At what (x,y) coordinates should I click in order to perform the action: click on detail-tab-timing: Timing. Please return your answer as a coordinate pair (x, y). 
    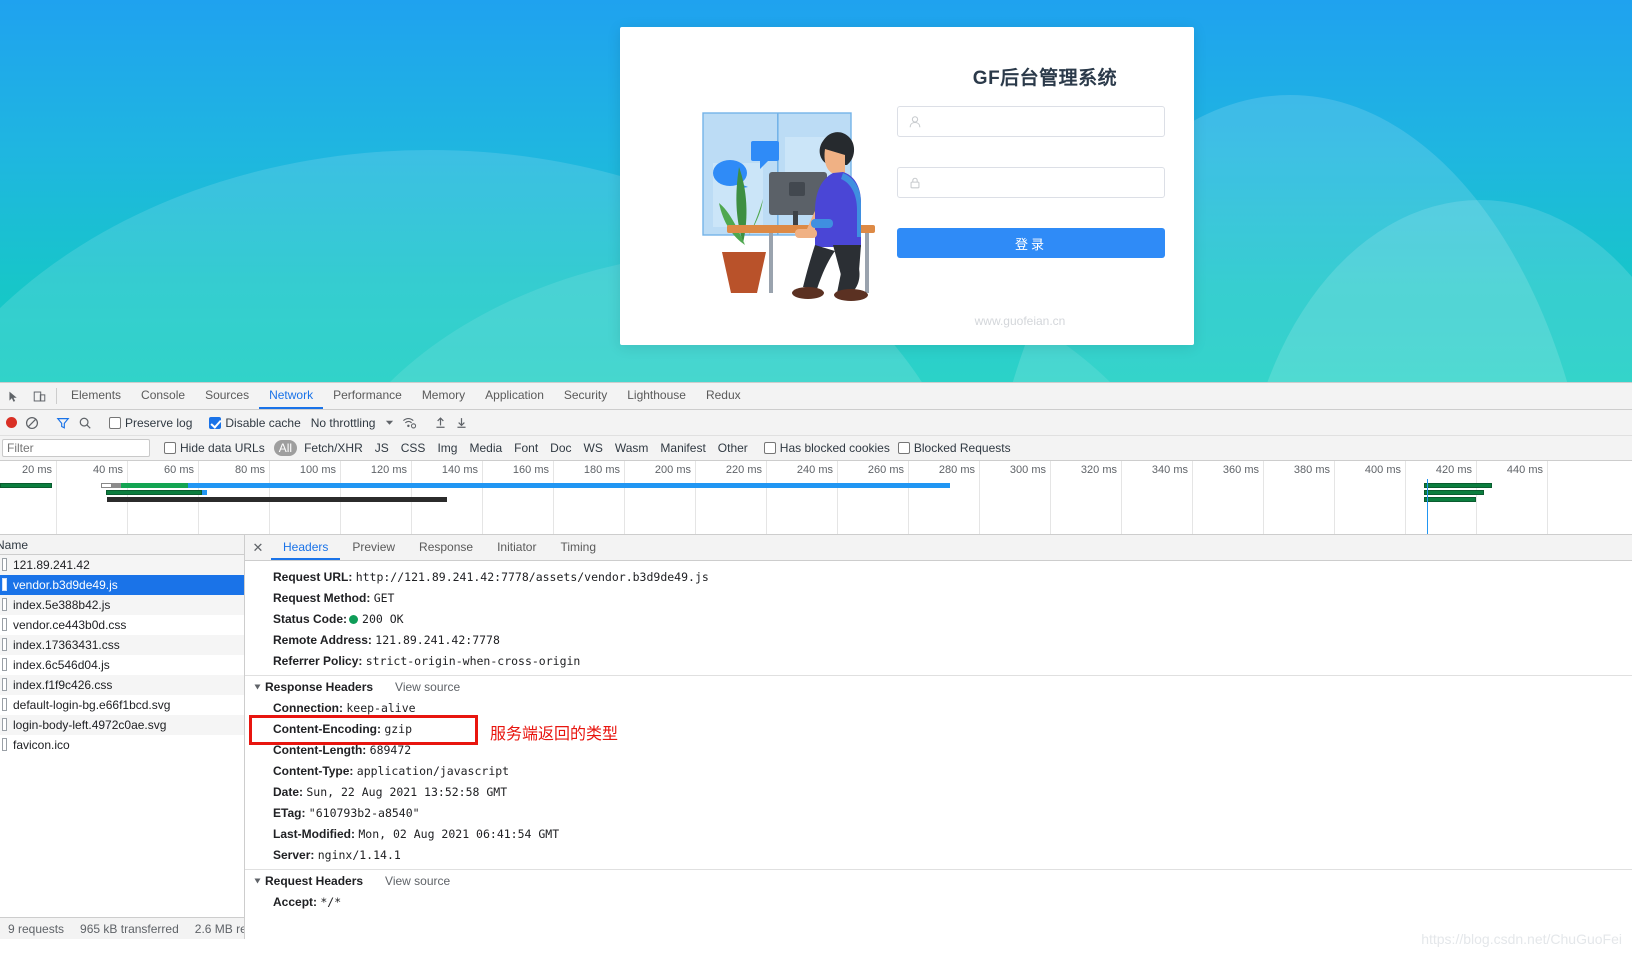
    Looking at the image, I should click on (578, 547).